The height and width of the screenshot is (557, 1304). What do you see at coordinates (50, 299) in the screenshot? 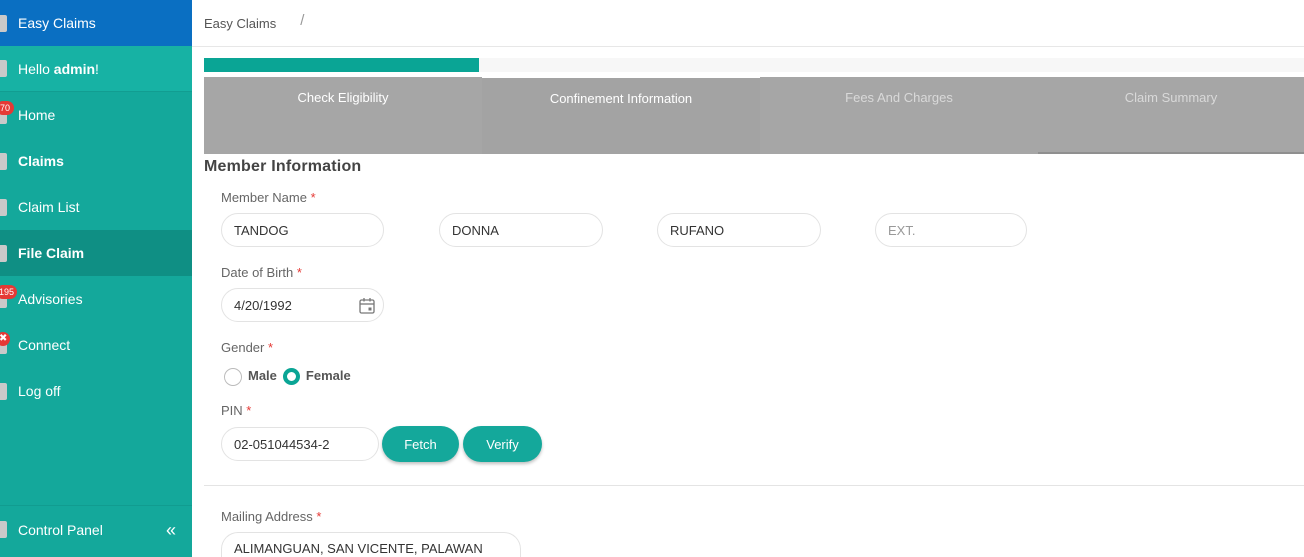
I see `sidebar-item-label: Advisories` at bounding box center [50, 299].